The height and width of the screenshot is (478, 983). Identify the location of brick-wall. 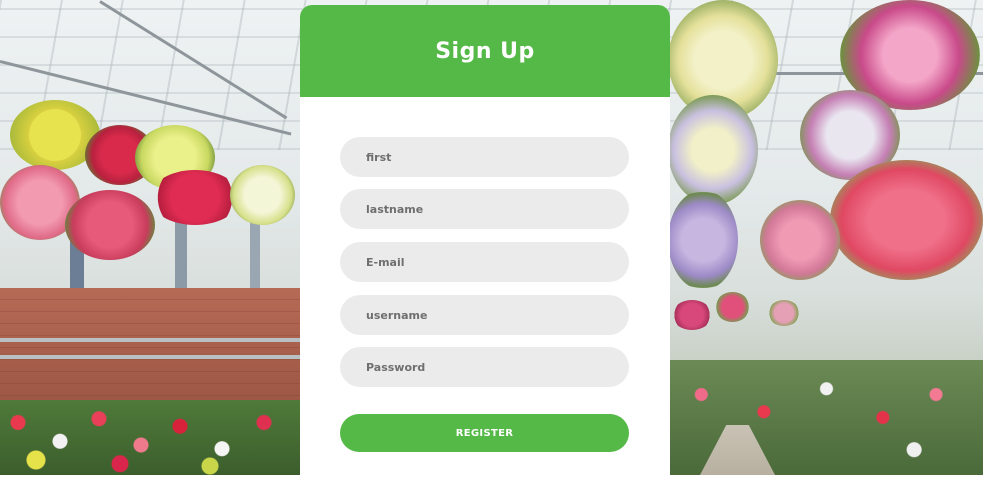
(150, 348).